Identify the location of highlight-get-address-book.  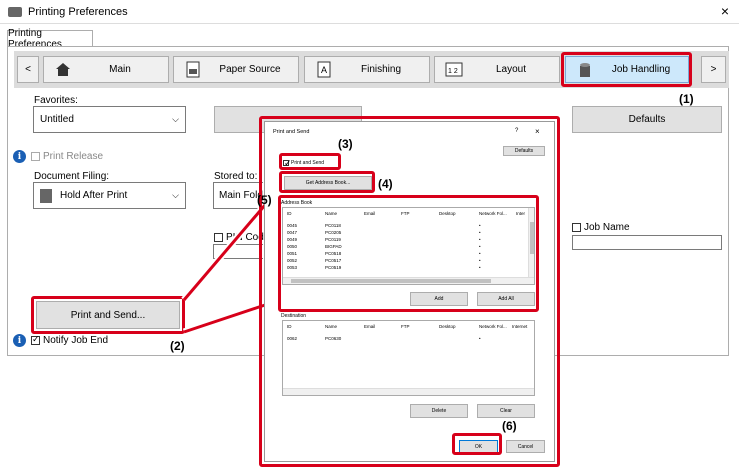
(327, 182).